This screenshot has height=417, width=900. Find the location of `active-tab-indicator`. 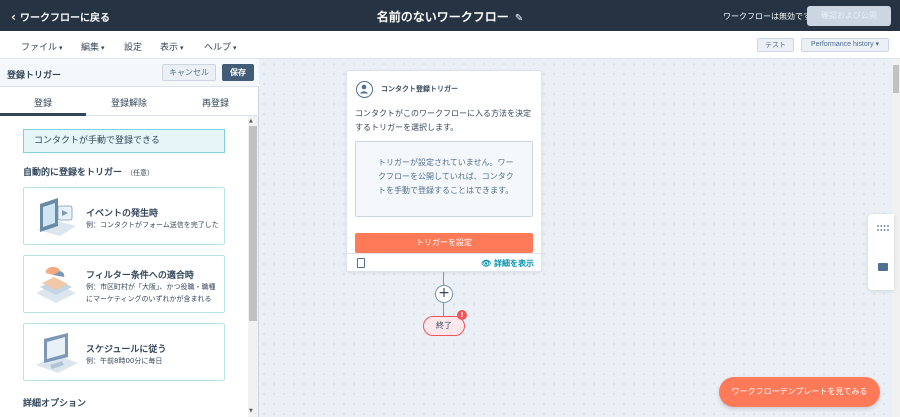

active-tab-indicator is located at coordinates (43, 114).